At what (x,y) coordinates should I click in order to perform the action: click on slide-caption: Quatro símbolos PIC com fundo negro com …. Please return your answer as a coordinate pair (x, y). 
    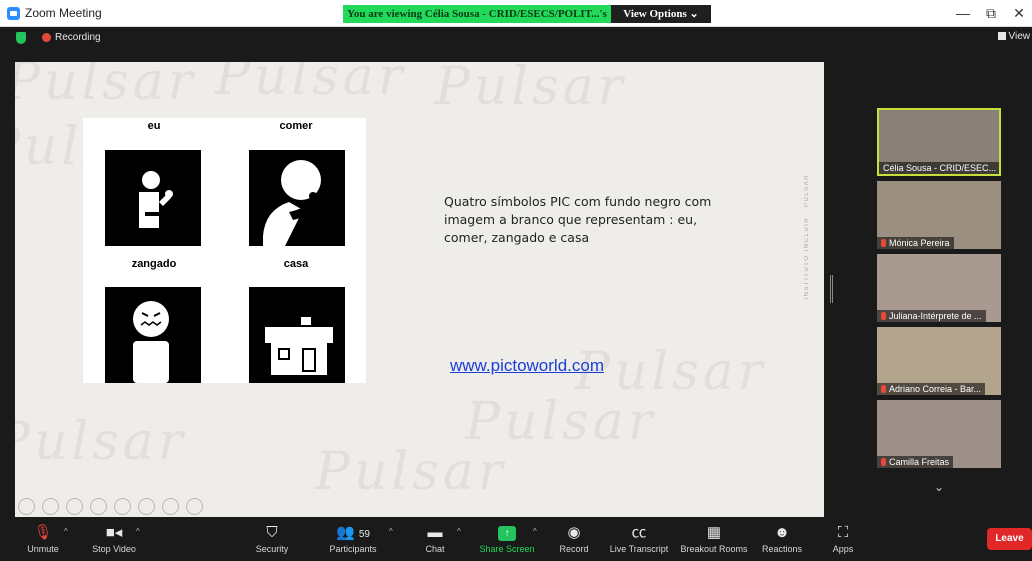
    Looking at the image, I should click on (578, 219).